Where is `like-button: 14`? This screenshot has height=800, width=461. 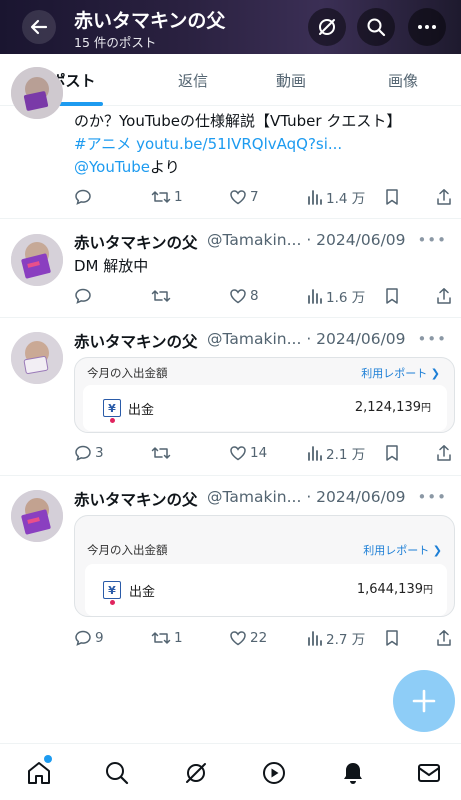
like-button: 14 is located at coordinates (248, 453).